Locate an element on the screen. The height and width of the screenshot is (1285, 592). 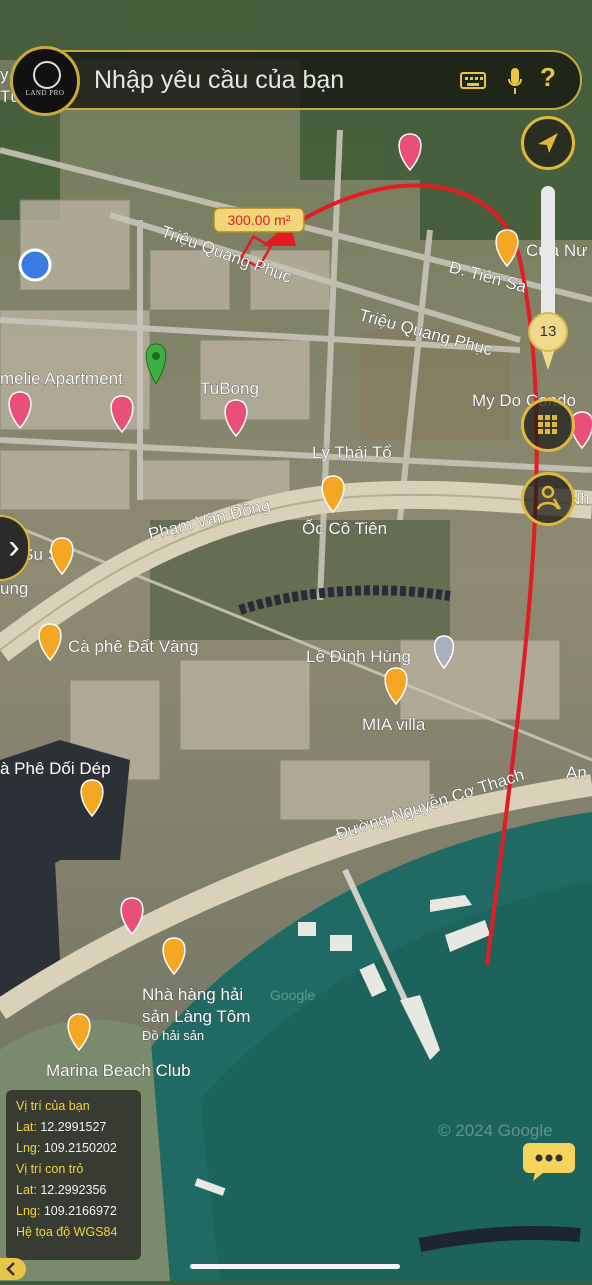
navigation-arrow-icon is located at coordinates (548, 143).